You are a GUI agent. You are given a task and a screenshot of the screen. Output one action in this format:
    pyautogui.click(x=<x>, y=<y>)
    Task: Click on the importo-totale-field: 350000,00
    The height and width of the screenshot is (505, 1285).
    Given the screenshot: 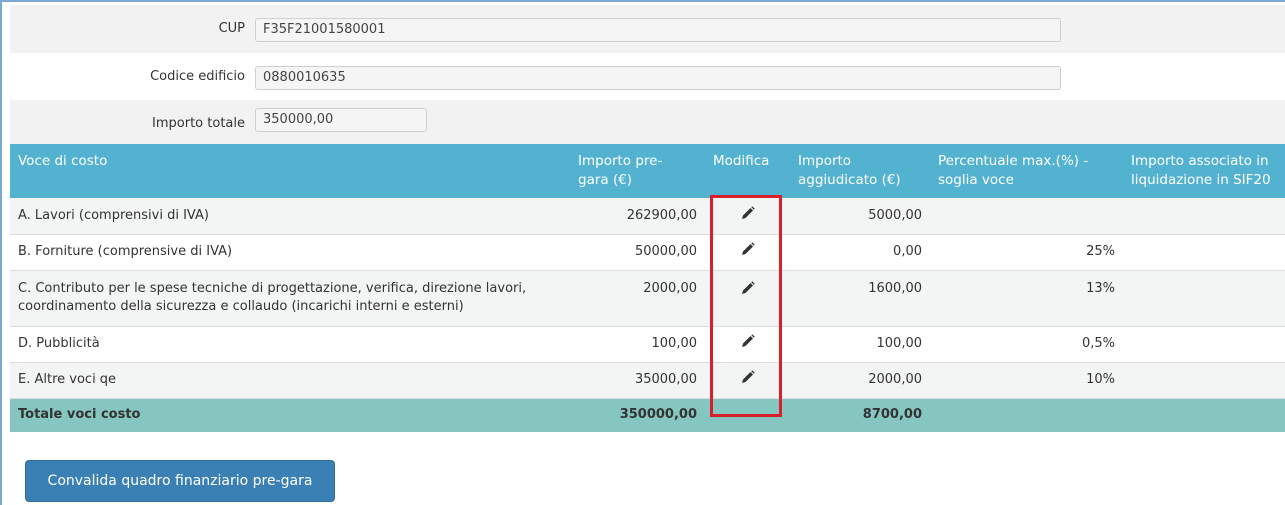 What is the action you would take?
    pyautogui.click(x=341, y=120)
    